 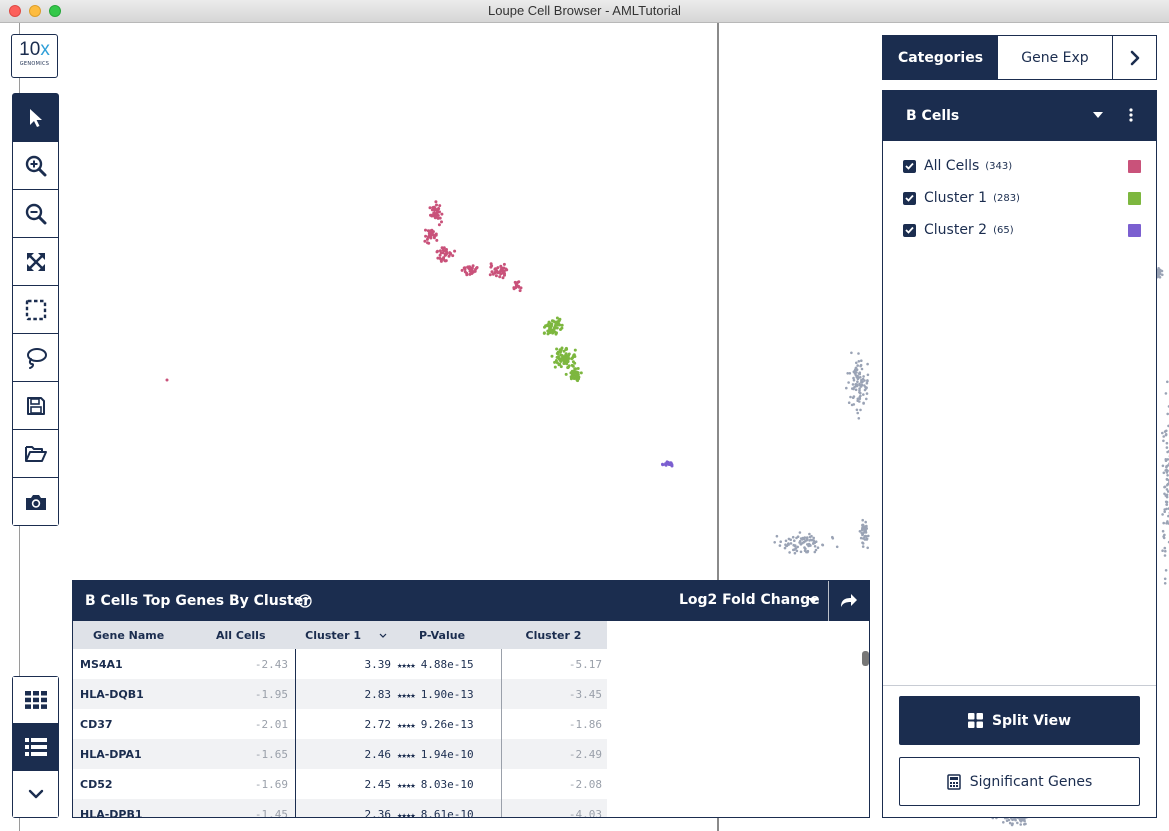 I want to click on table-scrollbar, so click(x=865, y=658).